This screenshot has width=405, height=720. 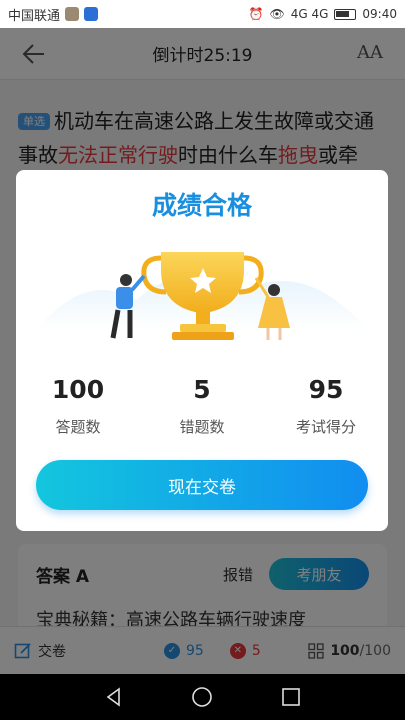 I want to click on stat-value: 100, so click(x=78, y=389).